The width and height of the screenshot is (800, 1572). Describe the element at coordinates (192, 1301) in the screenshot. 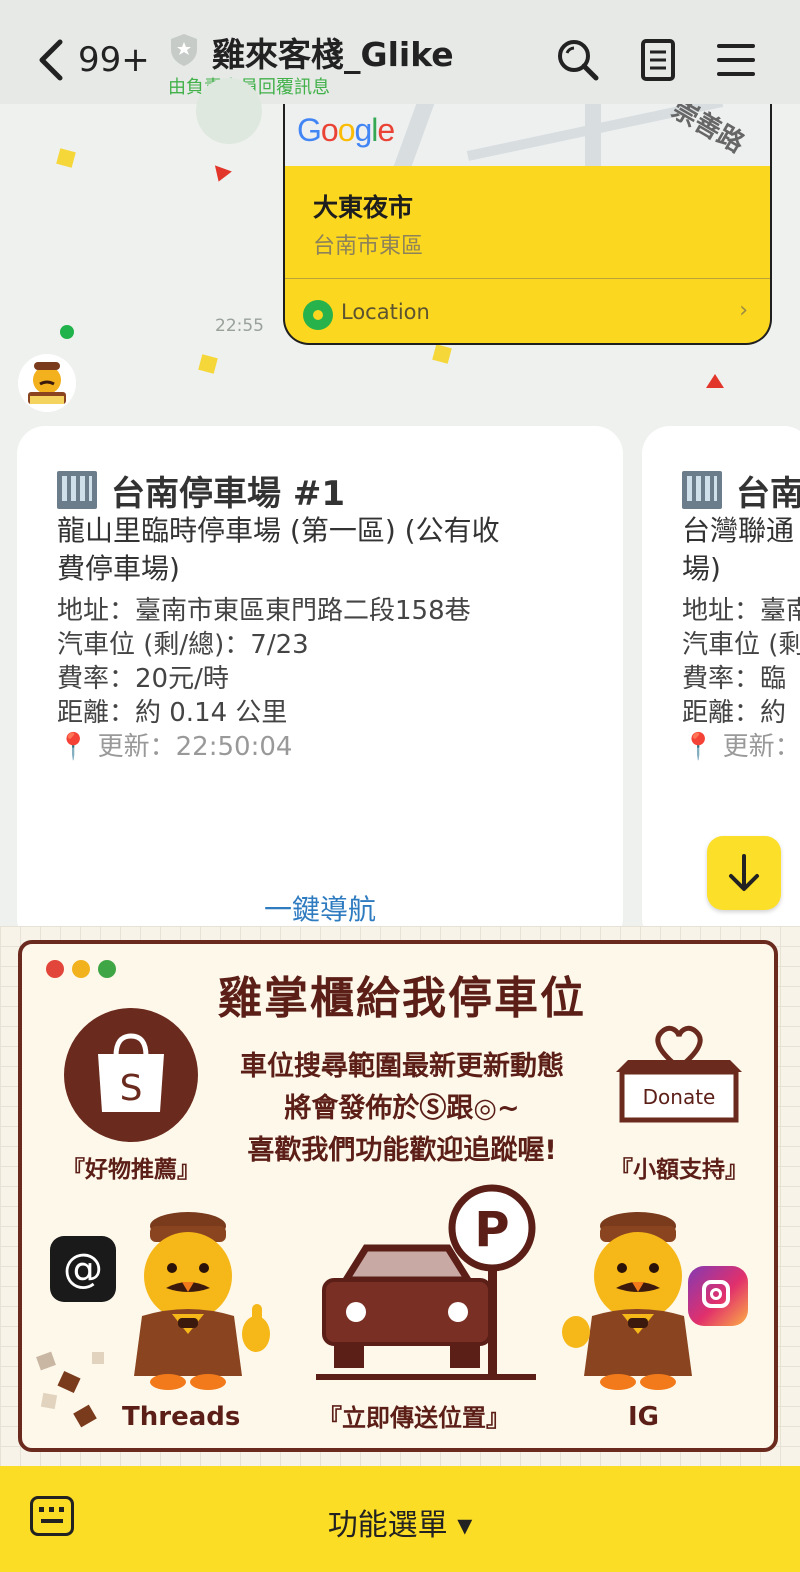

I see `mascot-chick-left` at that location.